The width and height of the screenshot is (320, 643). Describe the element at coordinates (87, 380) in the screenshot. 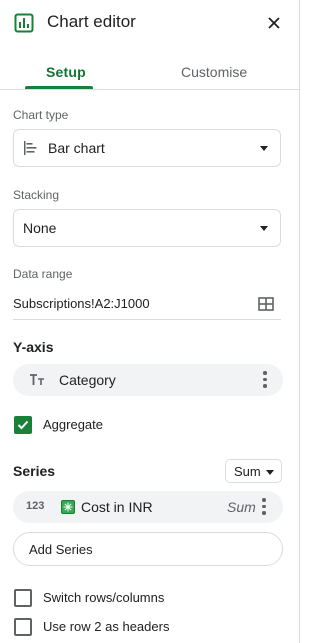

I see `y-axis-chip-label: Category` at that location.